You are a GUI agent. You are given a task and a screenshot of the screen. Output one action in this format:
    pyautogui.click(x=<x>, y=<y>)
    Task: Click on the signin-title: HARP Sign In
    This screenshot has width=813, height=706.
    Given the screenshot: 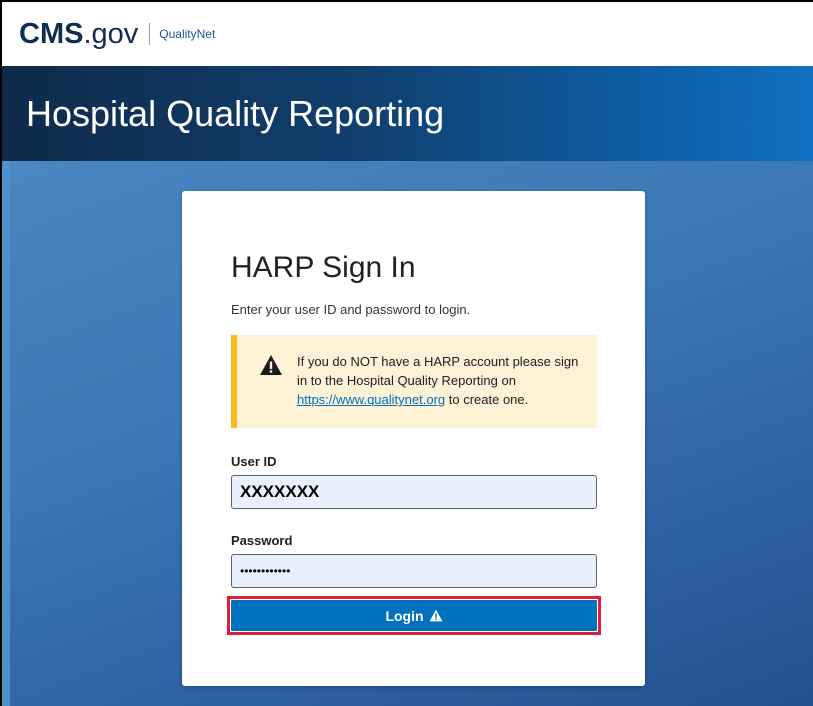 What is the action you would take?
    pyautogui.click(x=323, y=267)
    